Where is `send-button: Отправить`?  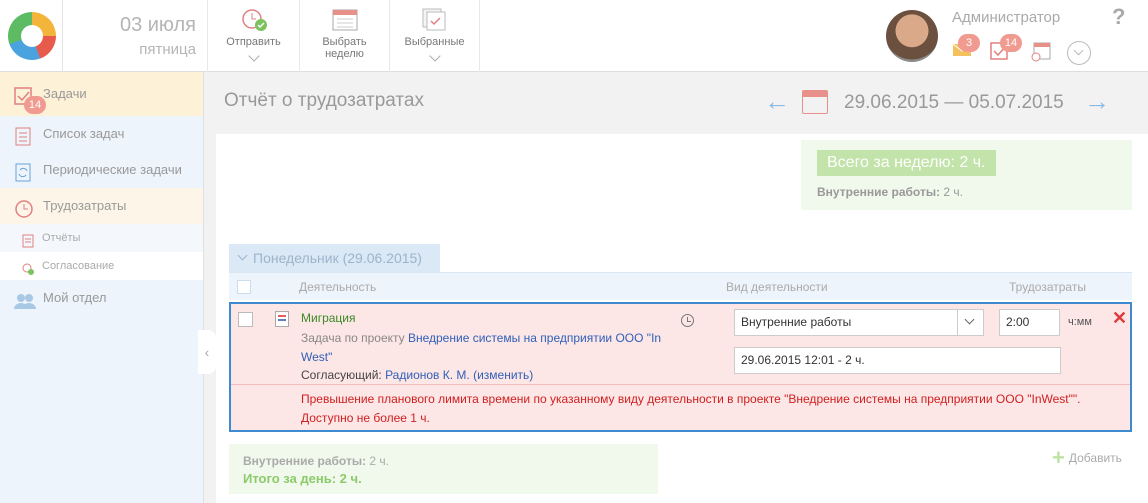
send-button: Отправить is located at coordinates (253, 36).